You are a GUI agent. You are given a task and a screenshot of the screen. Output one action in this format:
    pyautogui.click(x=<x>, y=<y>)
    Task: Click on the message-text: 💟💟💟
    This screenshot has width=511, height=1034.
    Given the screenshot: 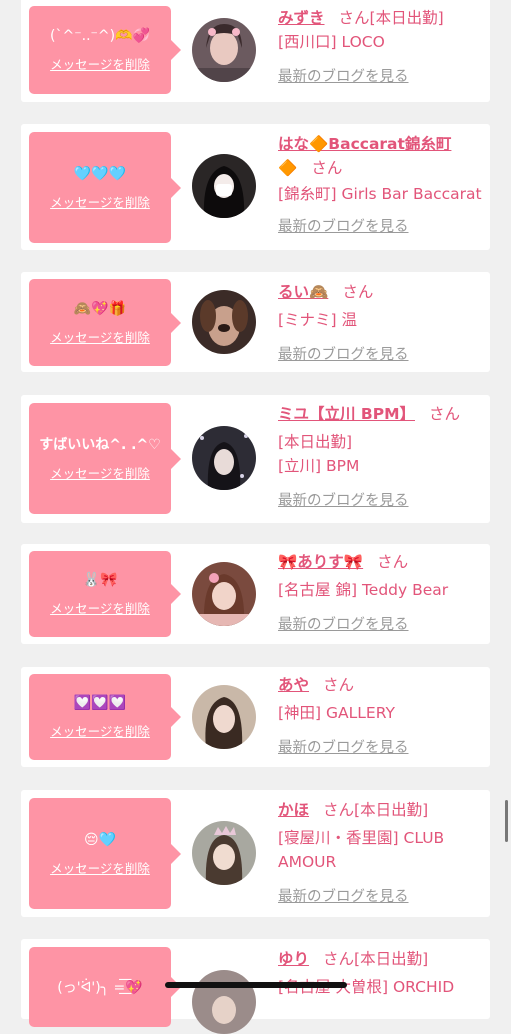 What is the action you would take?
    pyautogui.click(x=100, y=703)
    